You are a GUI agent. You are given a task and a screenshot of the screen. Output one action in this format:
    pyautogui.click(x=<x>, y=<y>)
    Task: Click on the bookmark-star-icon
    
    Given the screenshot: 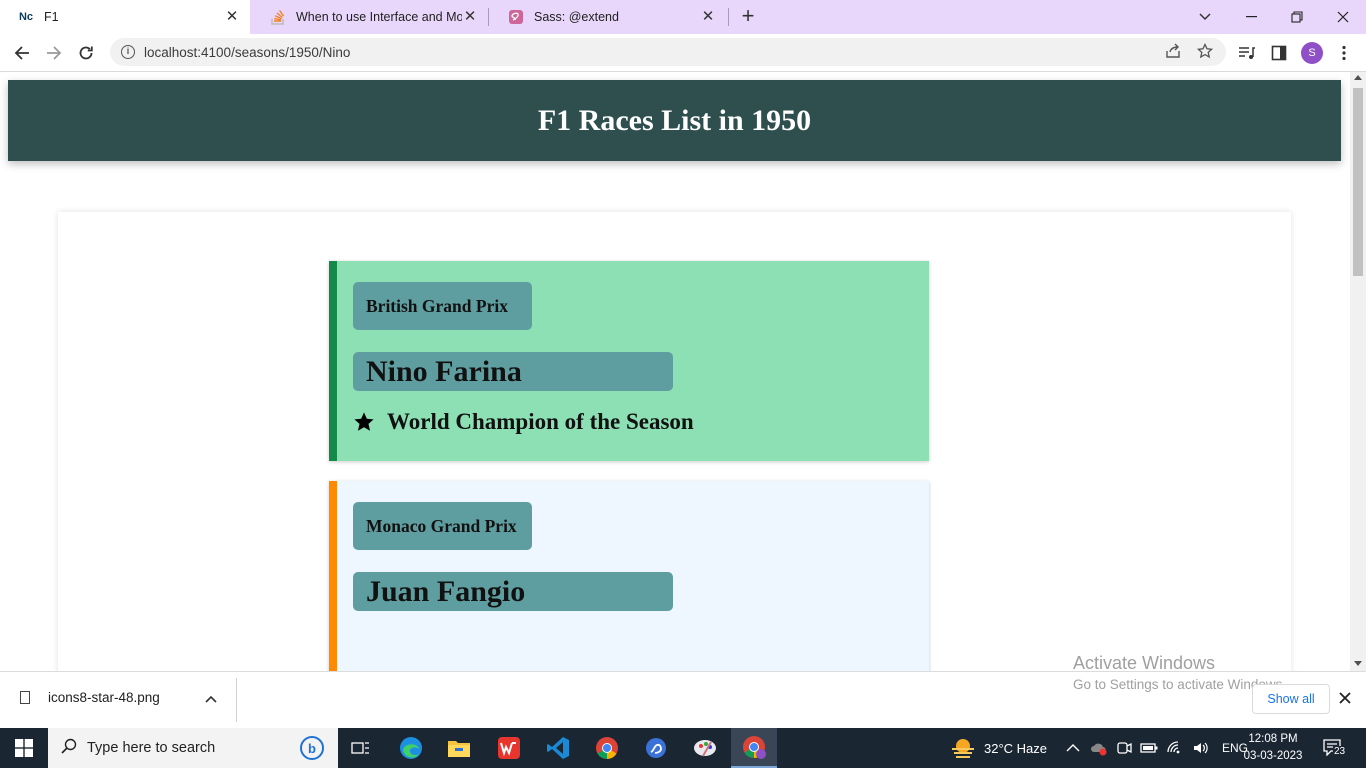 What is the action you would take?
    pyautogui.click(x=1205, y=52)
    